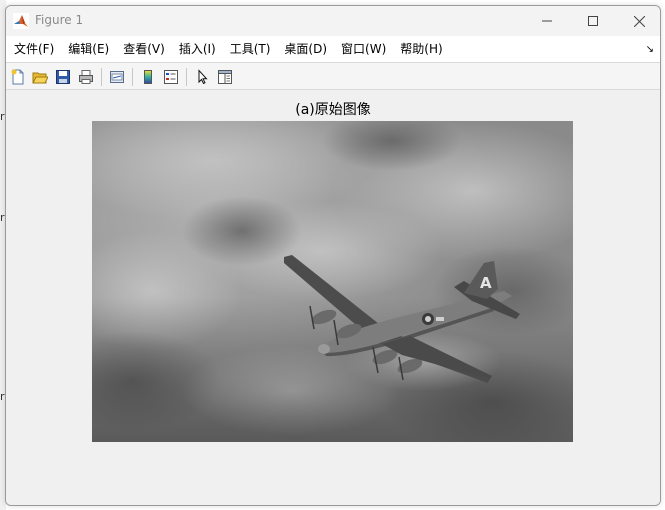 The image size is (665, 510). Describe the element at coordinates (88, 49) in the screenshot. I see `menu-edit: 编辑(E)` at that location.